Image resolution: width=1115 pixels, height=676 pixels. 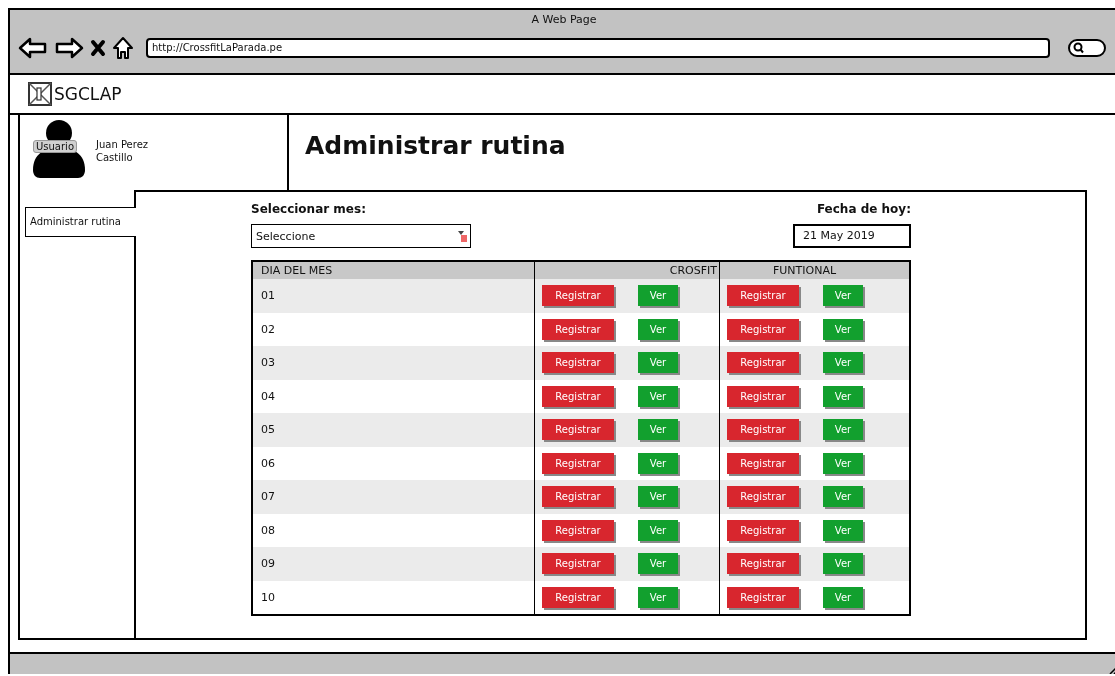 I want to click on window-title: A Web Page, so click(x=564, y=20).